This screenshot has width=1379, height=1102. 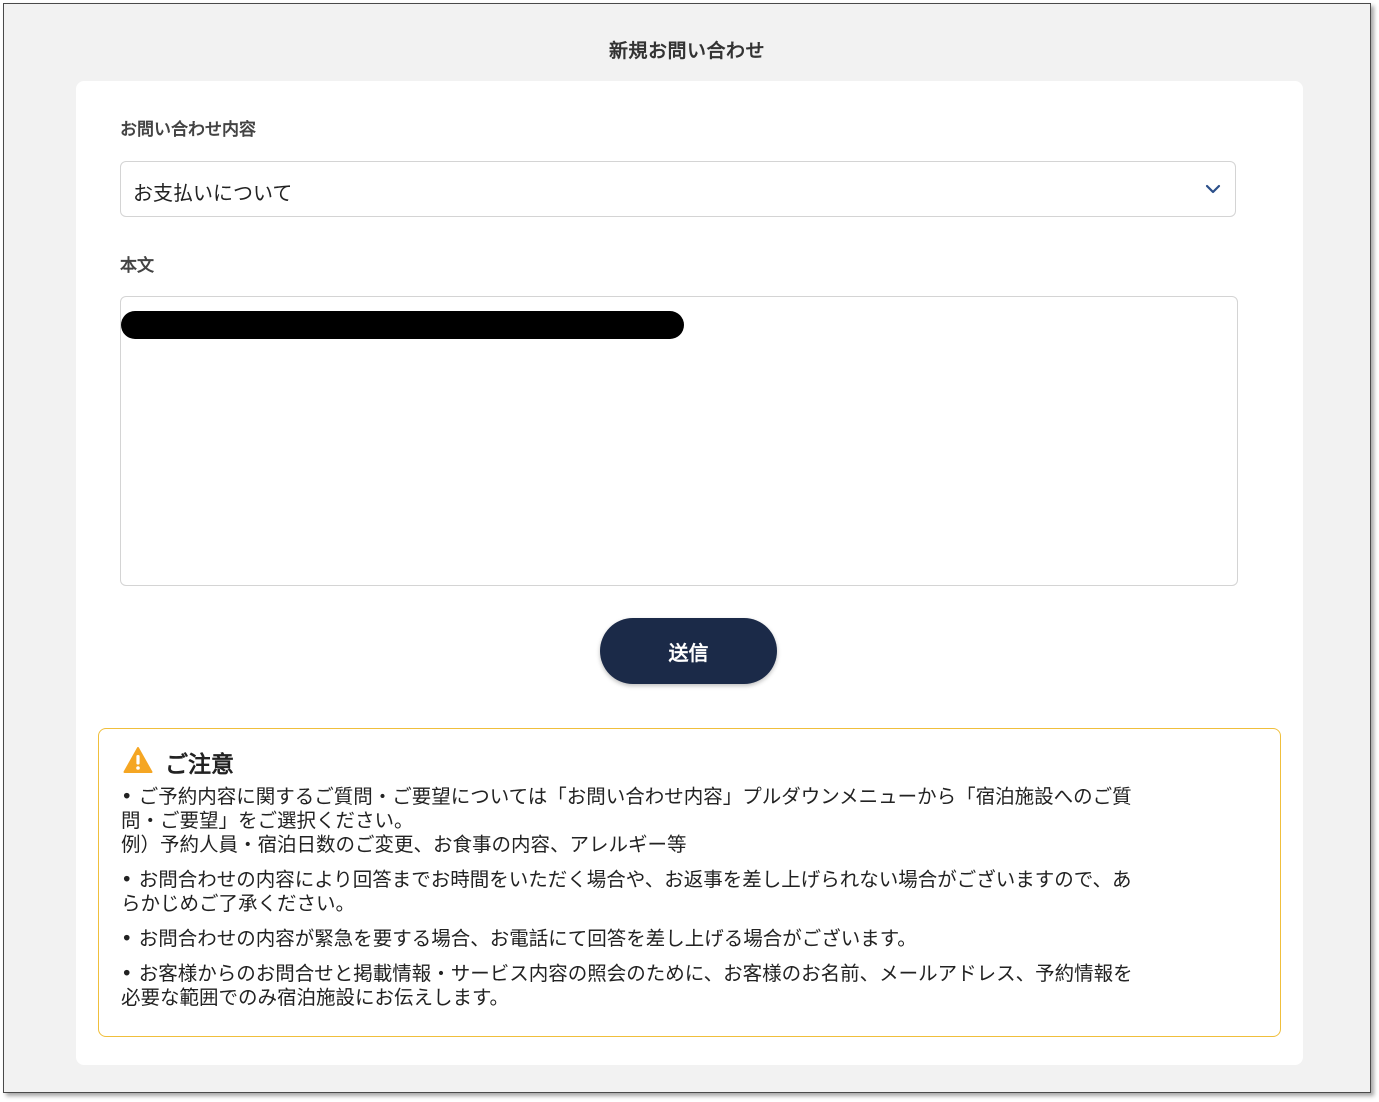 I want to click on redacted-text, so click(x=402, y=325).